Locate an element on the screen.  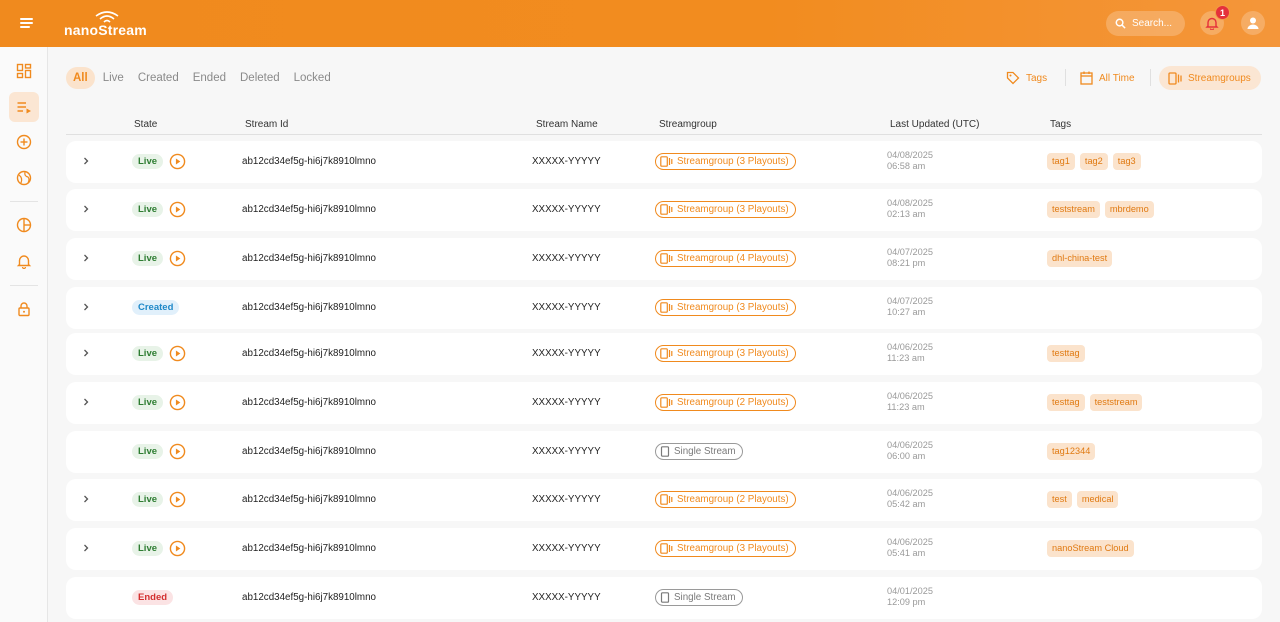
tab-created: Created is located at coordinates (158, 78).